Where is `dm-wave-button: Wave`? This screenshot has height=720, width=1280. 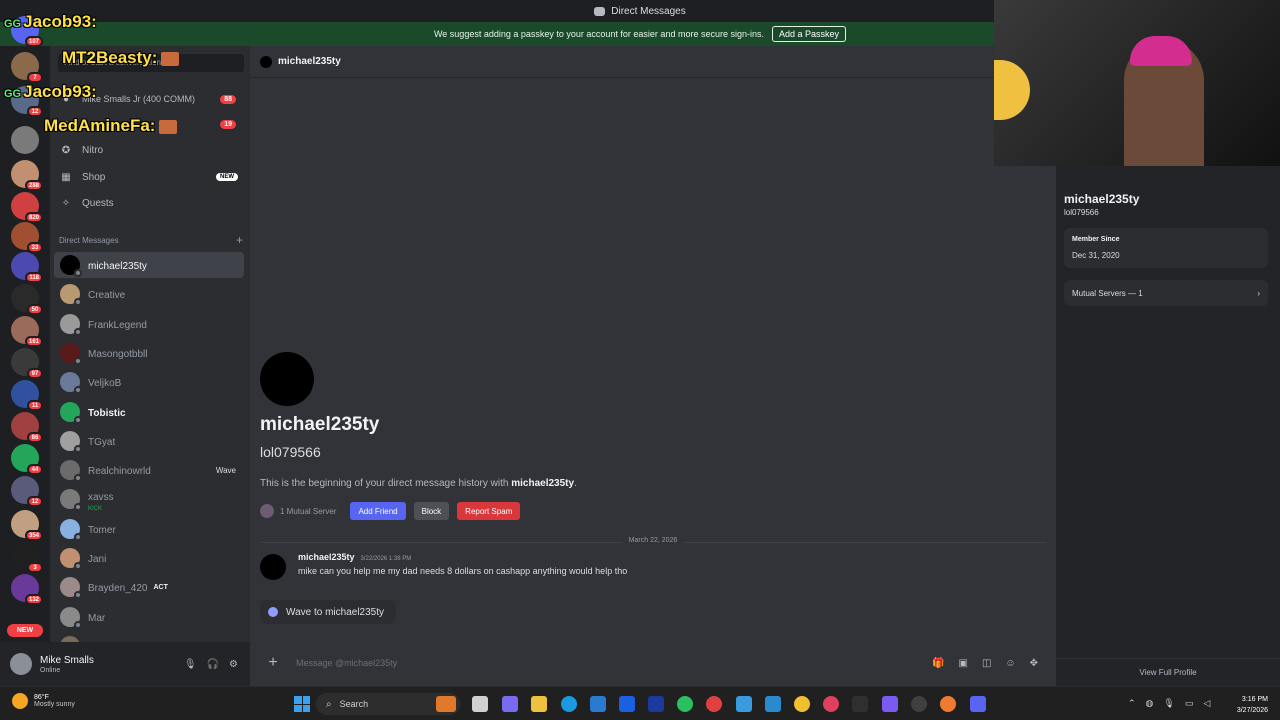 dm-wave-button: Wave is located at coordinates (226, 470).